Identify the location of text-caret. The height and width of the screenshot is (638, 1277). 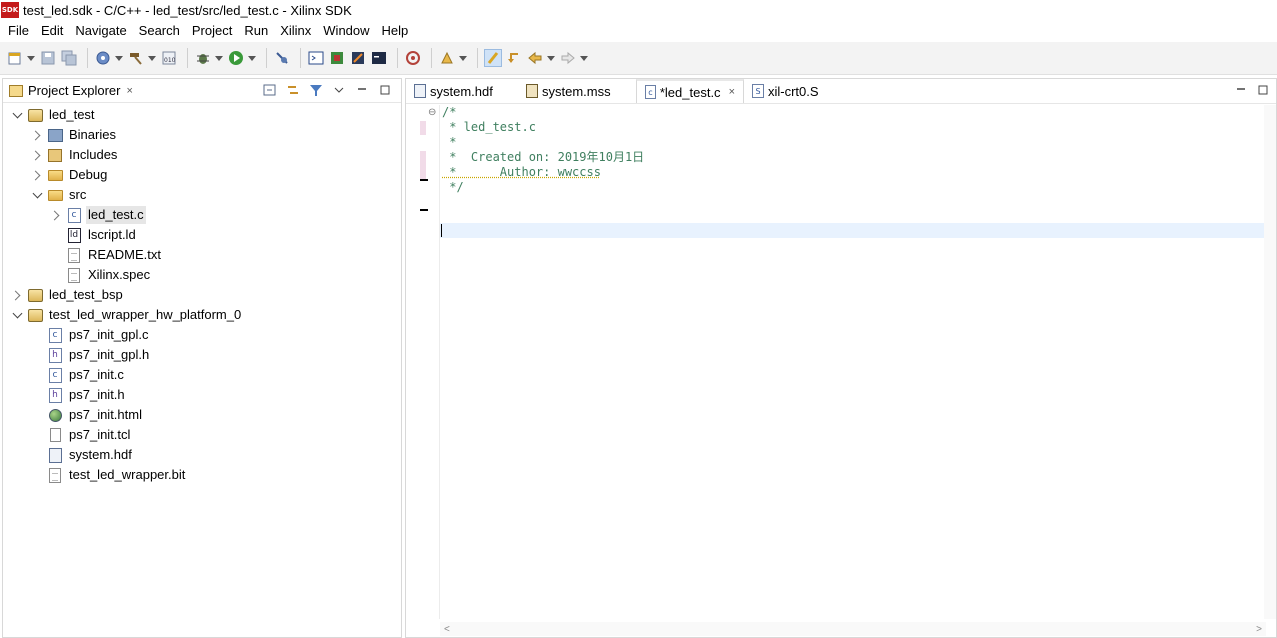
(441, 230).